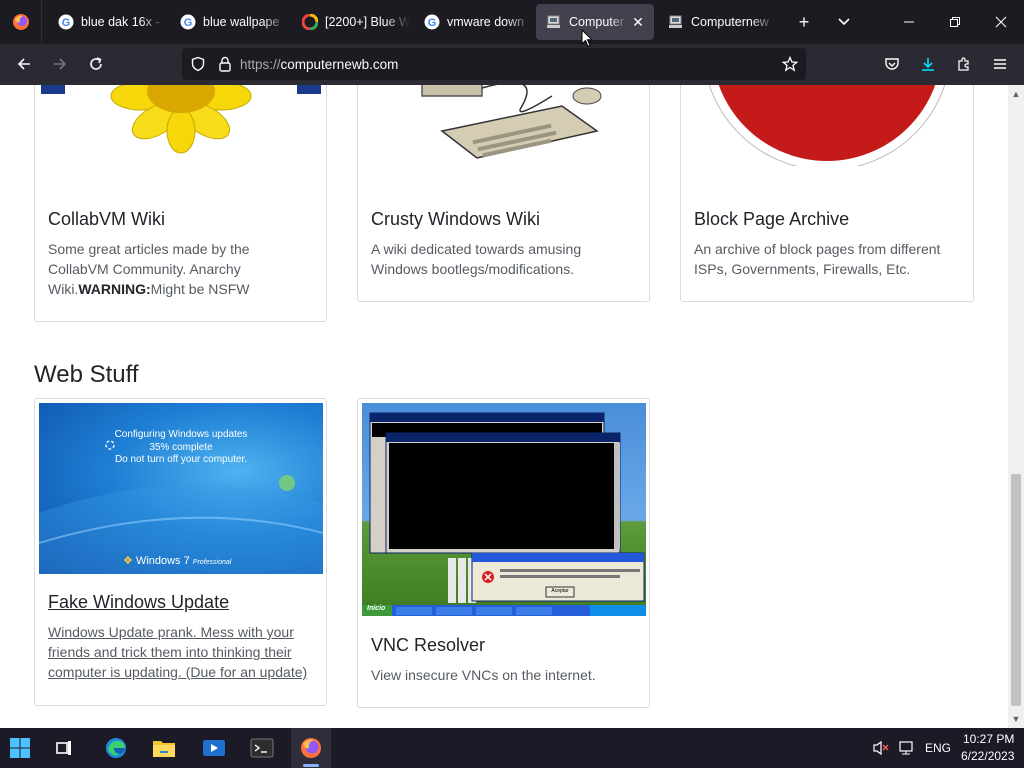 The image size is (1024, 768). Describe the element at coordinates (892, 64) in the screenshot. I see `pocket-icon` at that location.